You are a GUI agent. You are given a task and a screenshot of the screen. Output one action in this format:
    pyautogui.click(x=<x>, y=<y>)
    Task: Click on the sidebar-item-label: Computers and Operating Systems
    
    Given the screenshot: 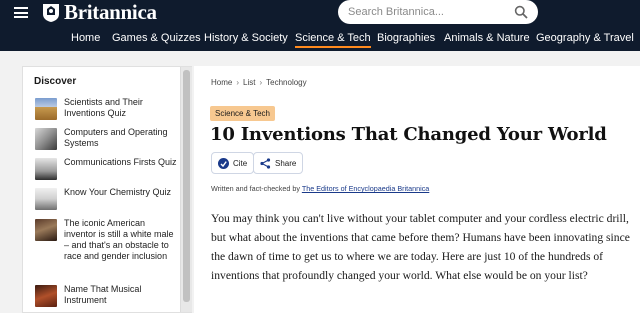 What is the action you would take?
    pyautogui.click(x=116, y=137)
    